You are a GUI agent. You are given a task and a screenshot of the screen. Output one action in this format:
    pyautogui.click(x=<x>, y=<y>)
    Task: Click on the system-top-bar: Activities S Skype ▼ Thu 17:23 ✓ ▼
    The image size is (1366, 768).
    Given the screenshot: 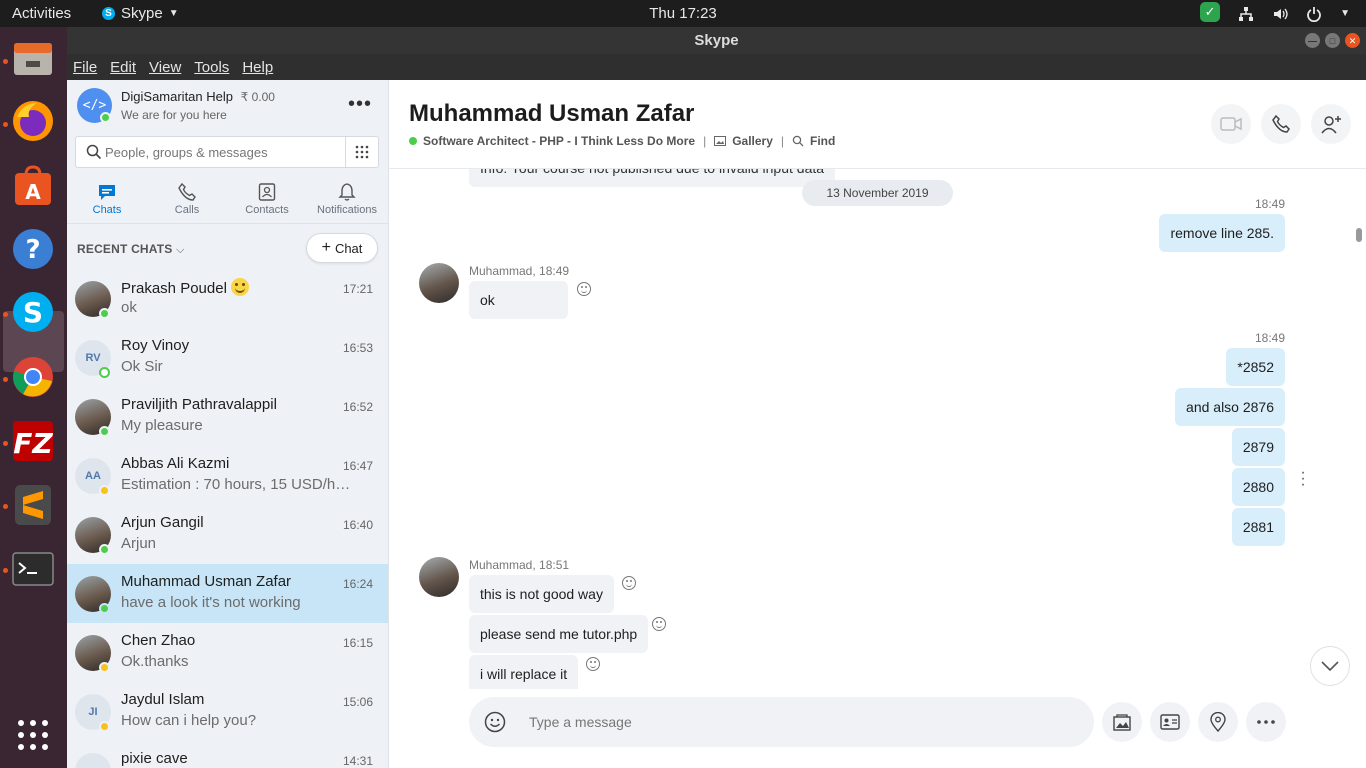 What is the action you would take?
    pyautogui.click(x=683, y=13)
    